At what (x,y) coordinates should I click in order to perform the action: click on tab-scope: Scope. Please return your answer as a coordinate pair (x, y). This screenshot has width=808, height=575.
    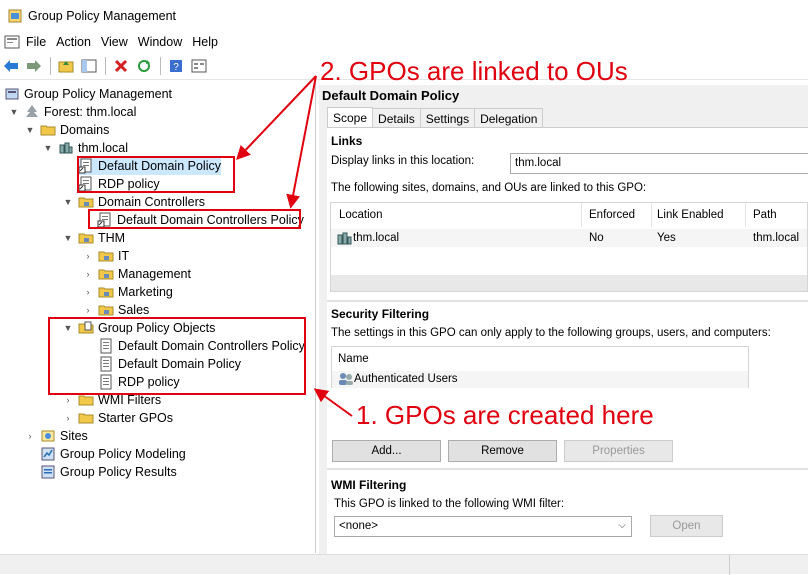
    Looking at the image, I should click on (350, 117).